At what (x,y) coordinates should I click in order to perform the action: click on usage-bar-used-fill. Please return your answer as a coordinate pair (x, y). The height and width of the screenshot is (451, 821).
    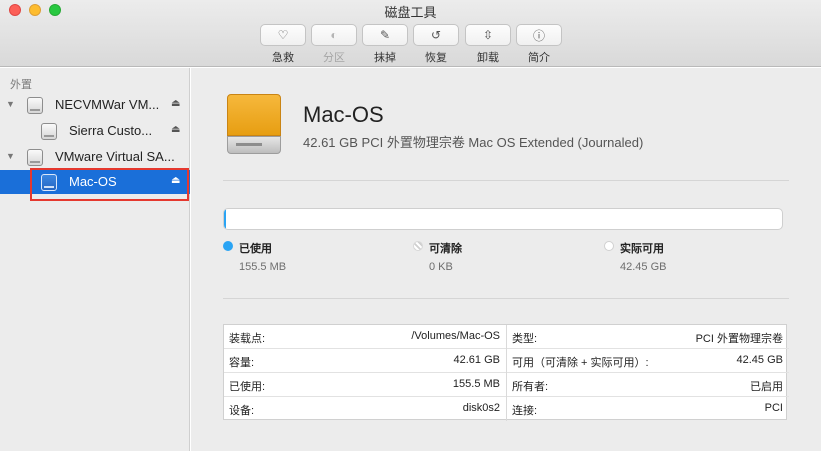
    Looking at the image, I should click on (225, 219).